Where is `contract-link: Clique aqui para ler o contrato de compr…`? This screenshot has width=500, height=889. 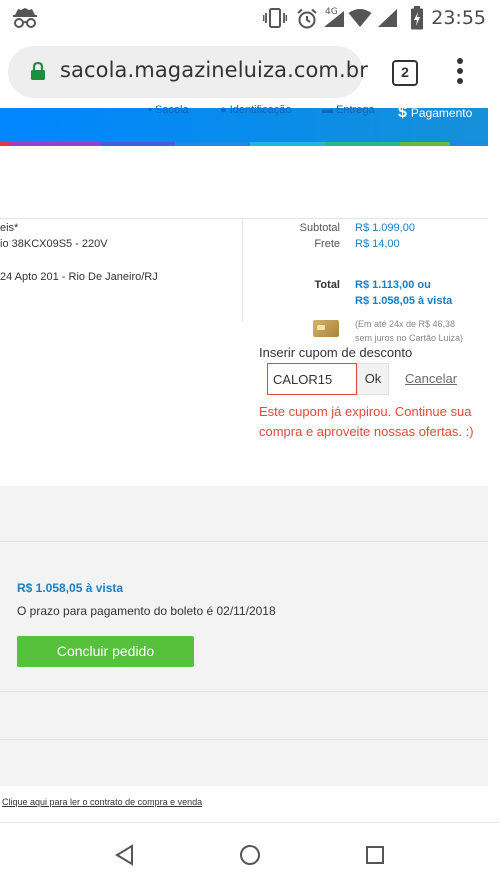
contract-link: Clique aqui para ler o contrato de compr… is located at coordinates (102, 802).